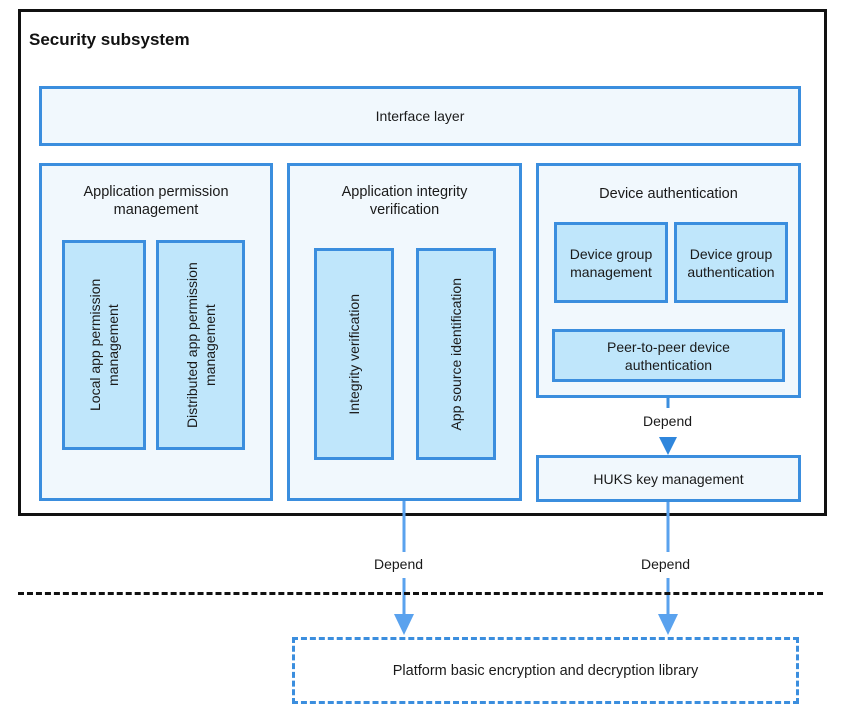 This screenshot has width=844, height=719. I want to click on dependency-arrows, so click(536, 516).